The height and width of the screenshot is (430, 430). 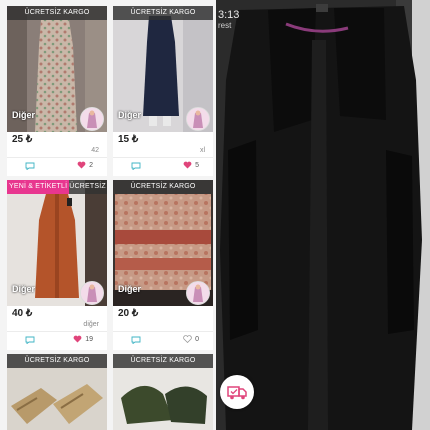 I want to click on listing-ribbon: YENİ & ETİKETLİ ÜCRETSİZ KARGO, so click(x=57, y=187).